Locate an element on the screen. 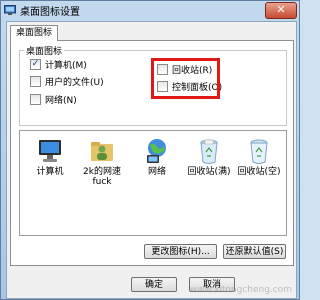  groupbox-legend: 桌面图标 is located at coordinates (44, 50).